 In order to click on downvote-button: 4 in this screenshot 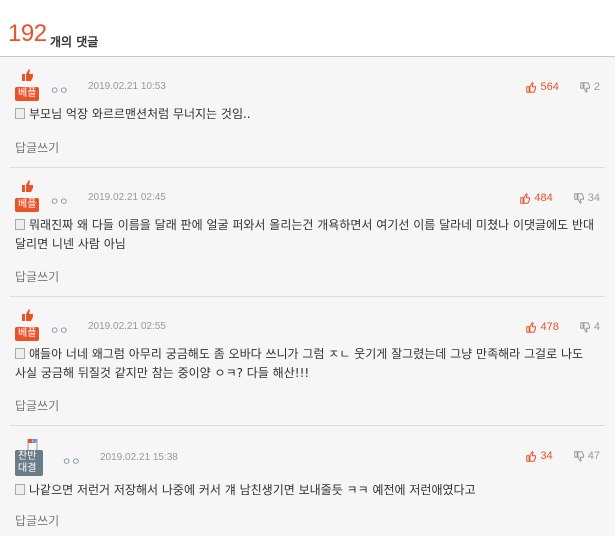, I will do `click(590, 327)`.